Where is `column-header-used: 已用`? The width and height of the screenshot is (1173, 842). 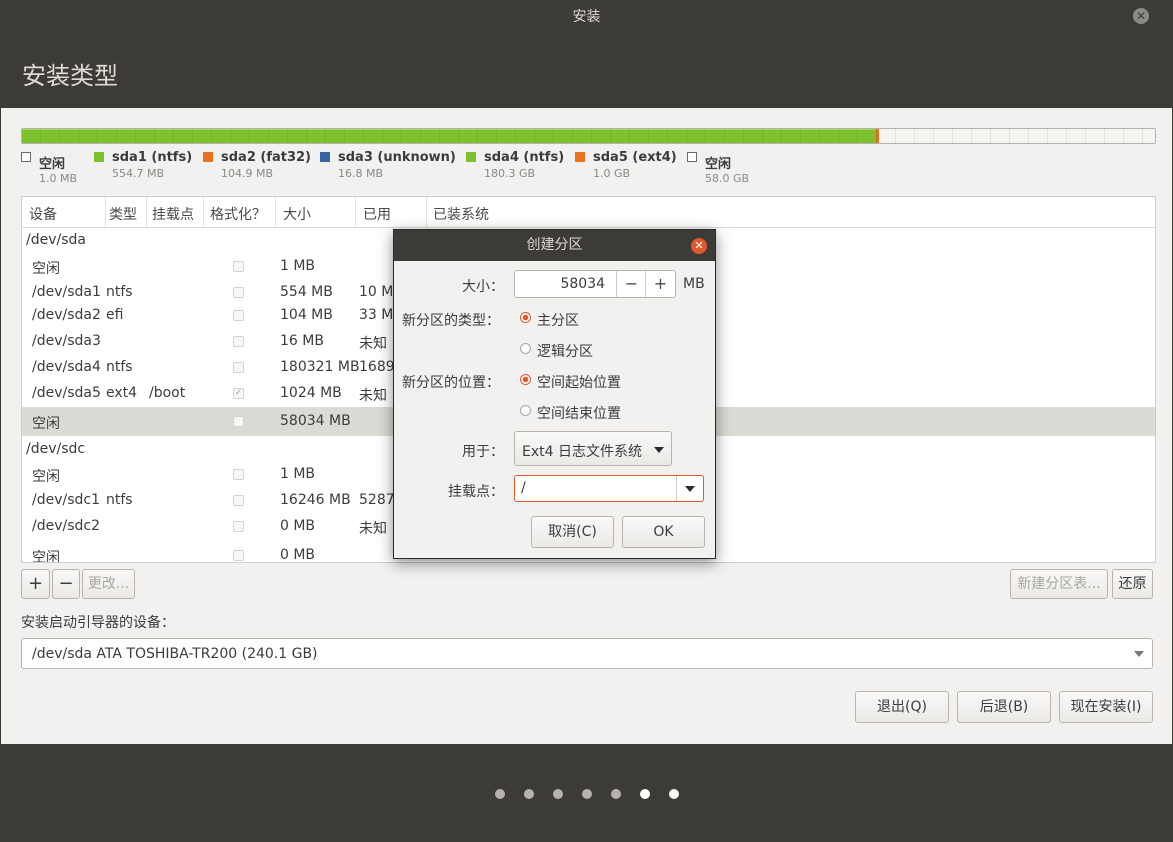 column-header-used: 已用 is located at coordinates (377, 214).